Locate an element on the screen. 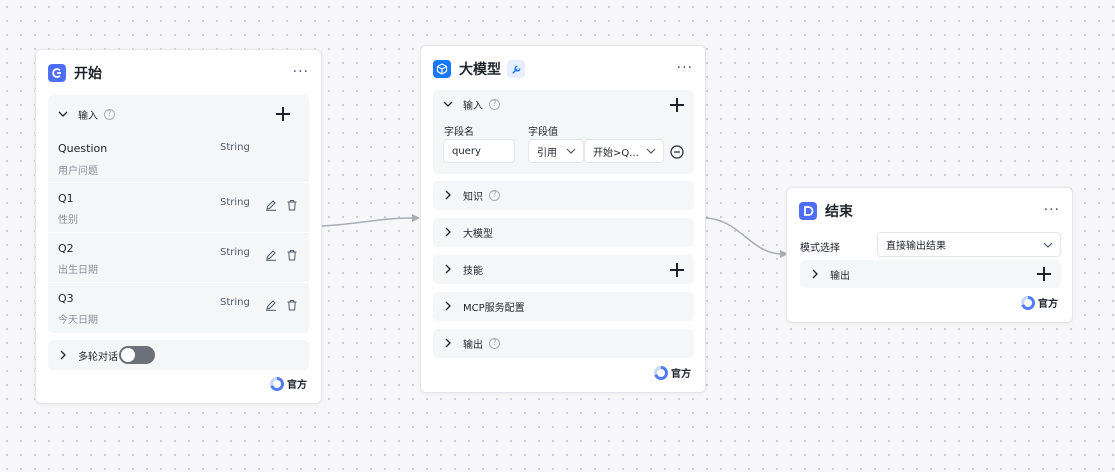 The image size is (1115, 472). add-skill-icon is located at coordinates (677, 270).